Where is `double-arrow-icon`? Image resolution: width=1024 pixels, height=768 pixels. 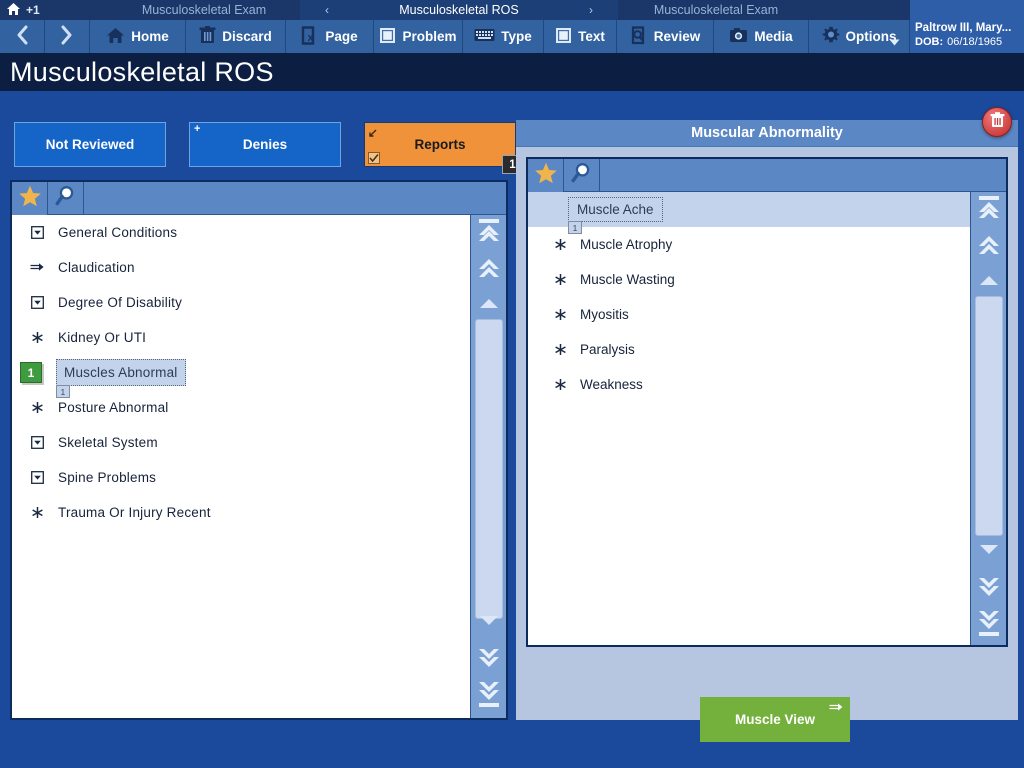
double-arrow-icon is located at coordinates (37, 267).